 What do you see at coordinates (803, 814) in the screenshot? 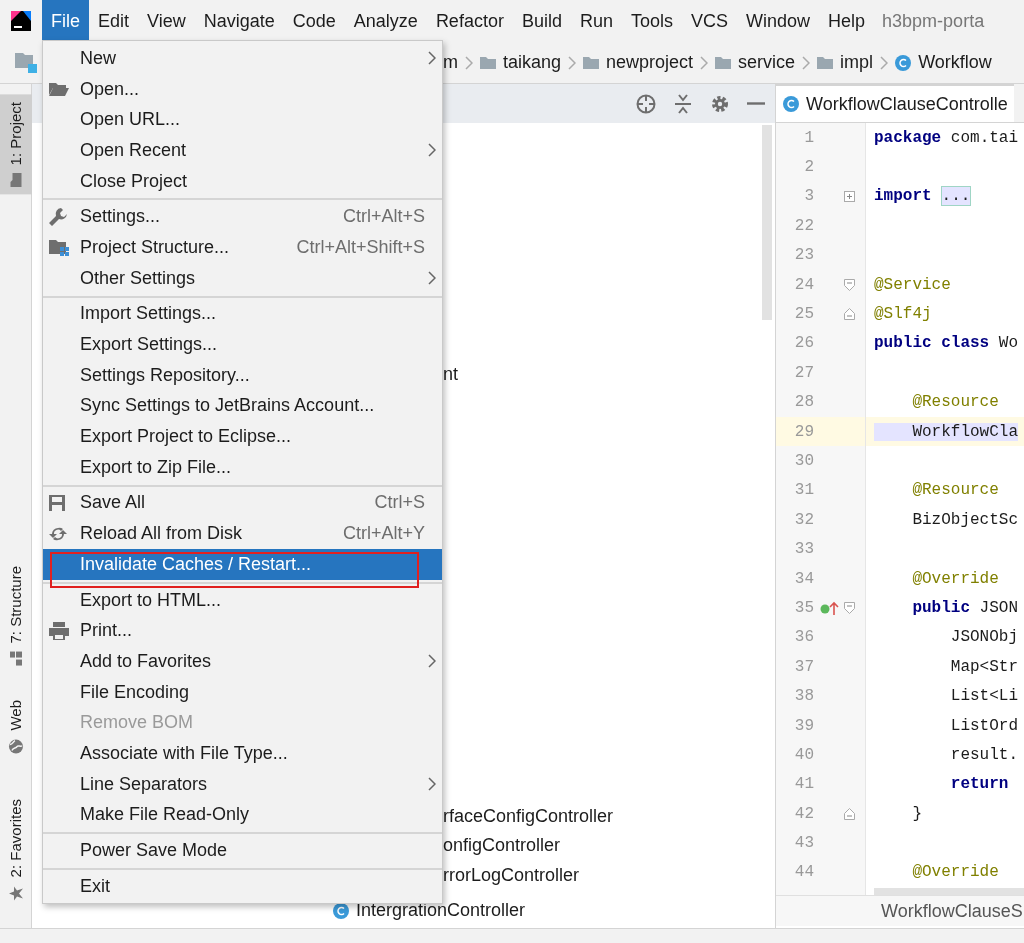
I see `line-number: 42` at bounding box center [803, 814].